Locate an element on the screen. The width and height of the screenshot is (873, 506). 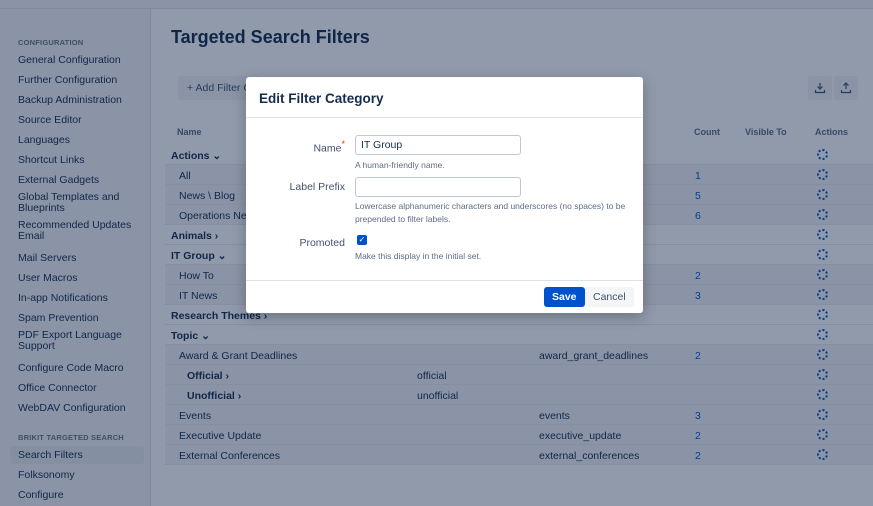
promoted-field-label: Promoted is located at coordinates (322, 243).